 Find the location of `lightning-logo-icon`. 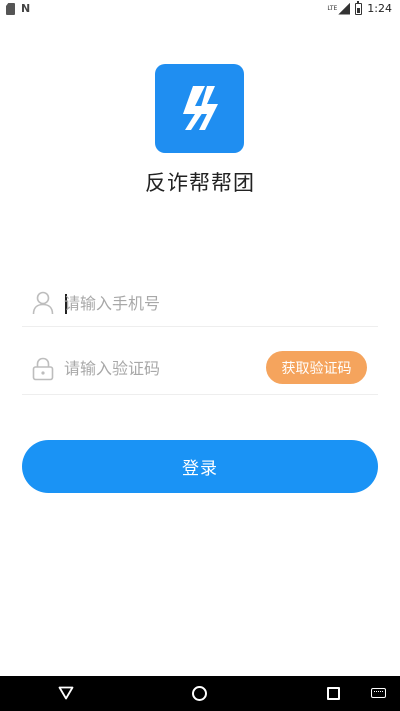

lightning-logo-icon is located at coordinates (199, 108).